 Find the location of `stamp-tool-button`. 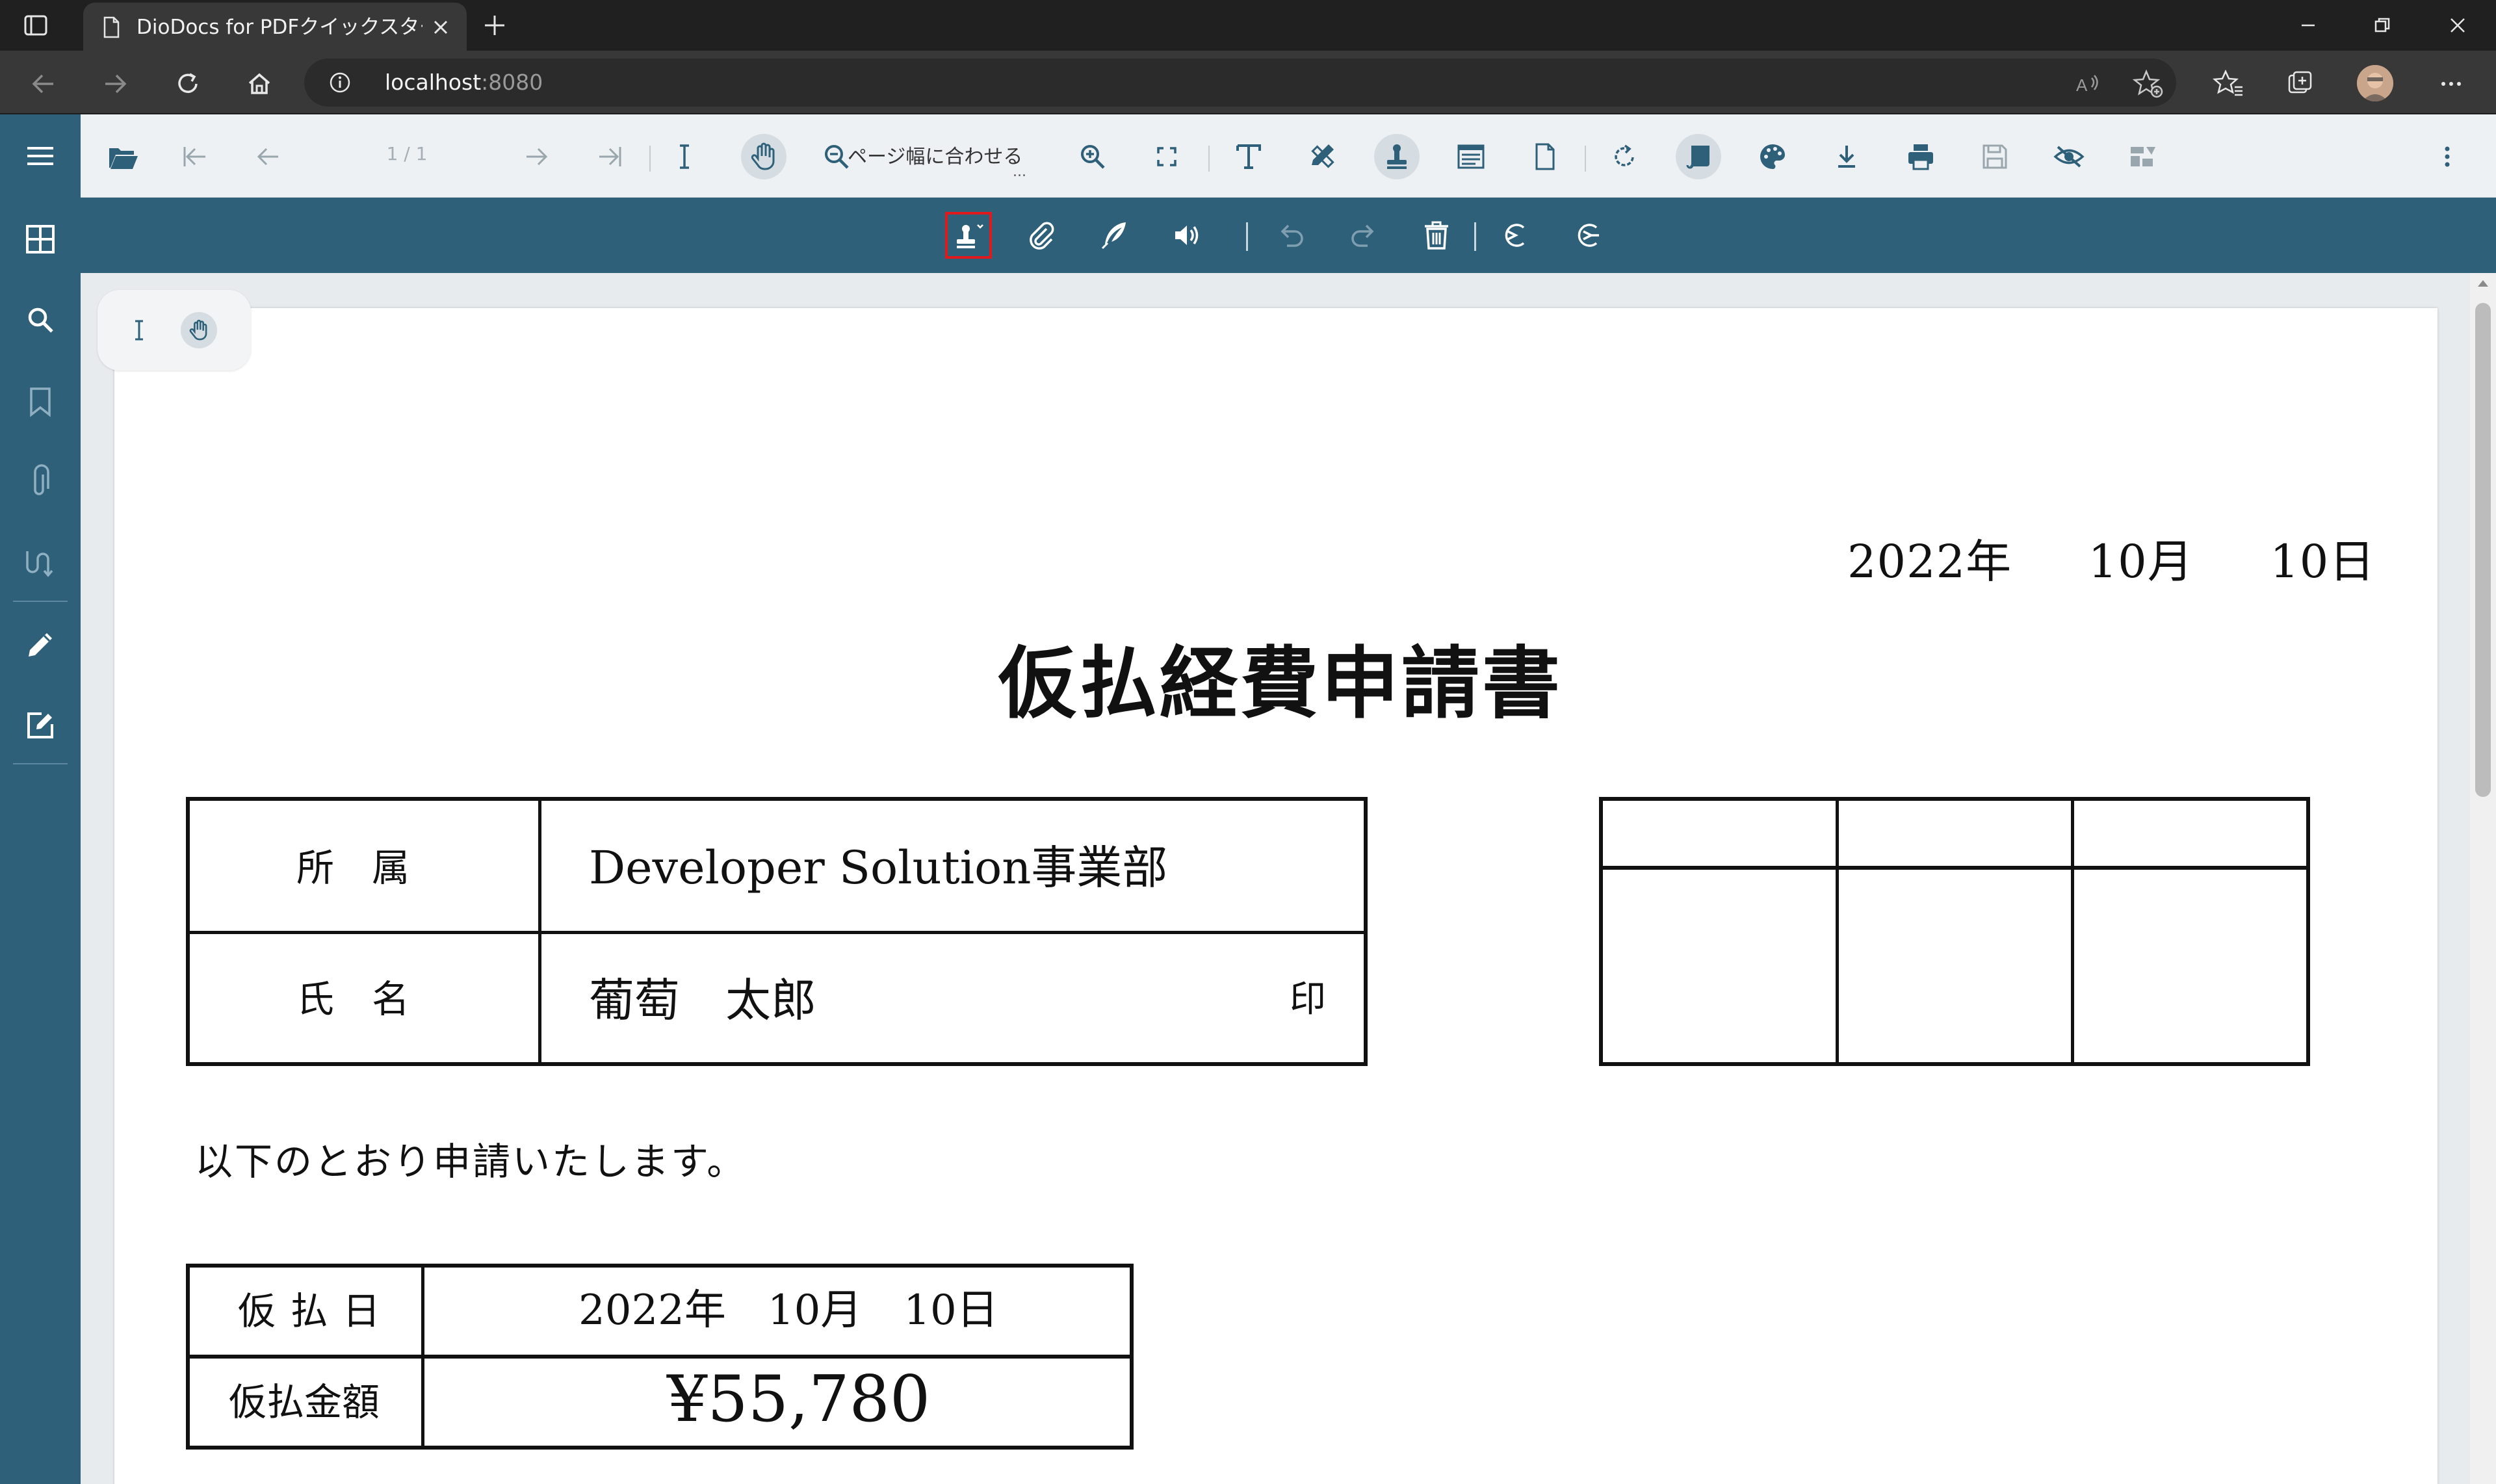

stamp-tool-button is located at coordinates (1397, 156).